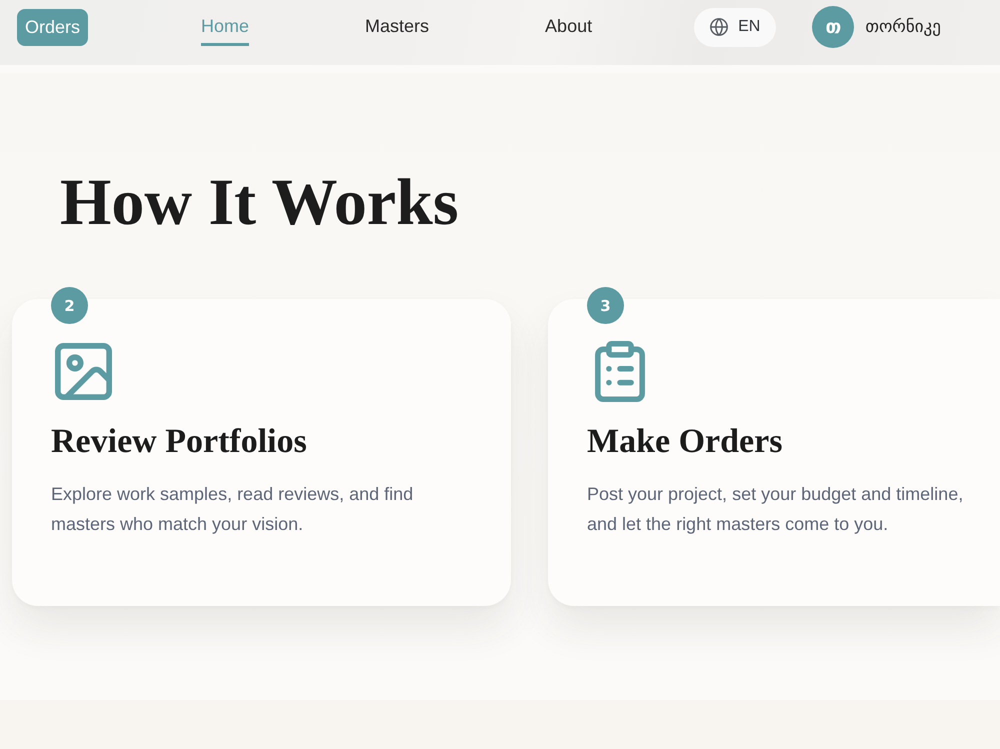  I want to click on step-title: Make Orders, so click(684, 442).